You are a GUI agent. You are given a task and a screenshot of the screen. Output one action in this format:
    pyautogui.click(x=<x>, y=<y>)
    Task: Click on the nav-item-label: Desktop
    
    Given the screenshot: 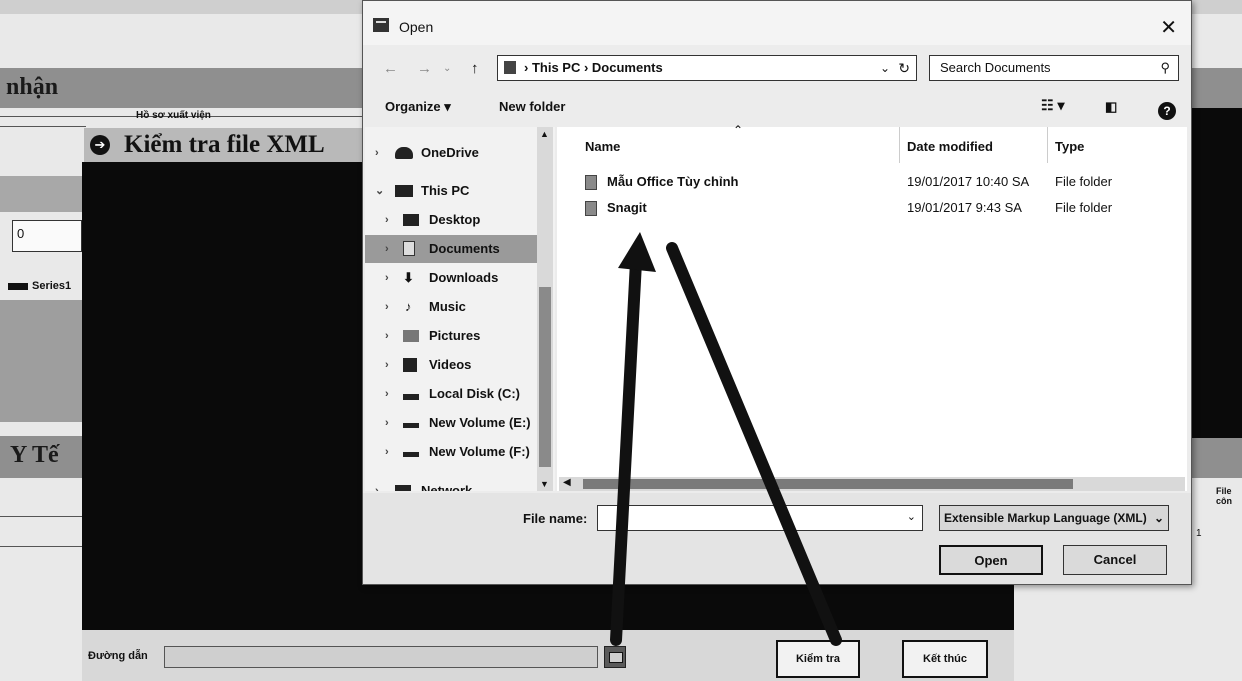 What is the action you would take?
    pyautogui.click(x=455, y=219)
    